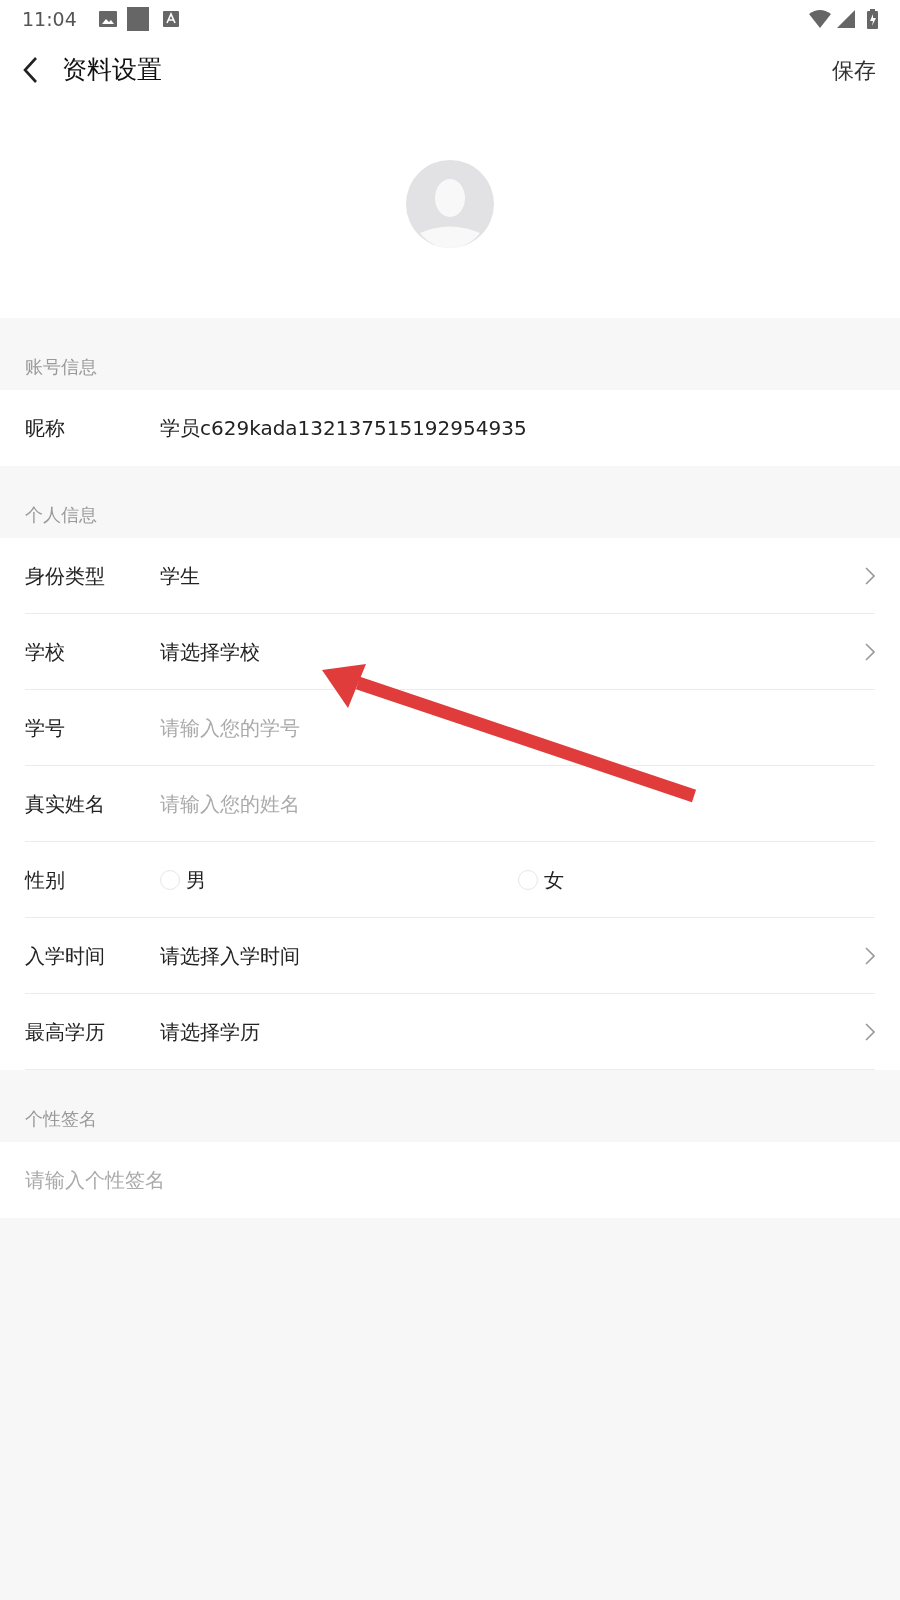  What do you see at coordinates (45, 728) in the screenshot?
I see `field-label: 学号` at bounding box center [45, 728].